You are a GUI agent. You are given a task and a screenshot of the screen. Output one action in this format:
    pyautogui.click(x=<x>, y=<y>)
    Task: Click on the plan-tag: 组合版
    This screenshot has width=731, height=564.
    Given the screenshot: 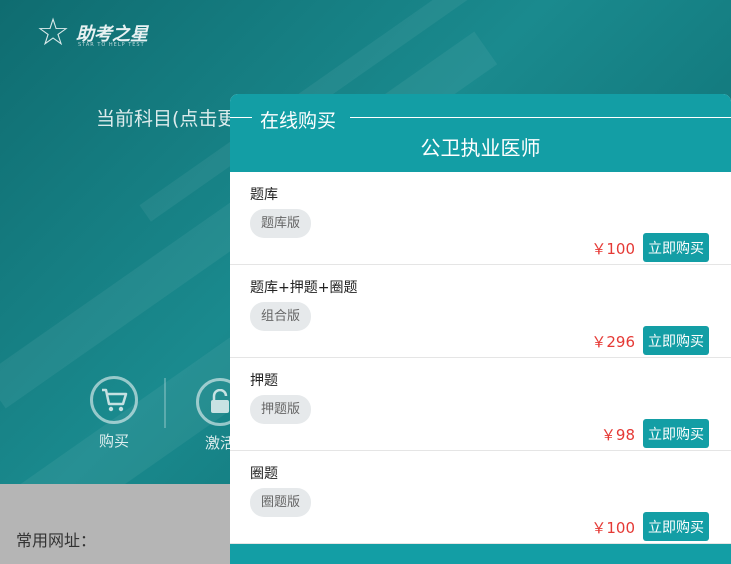 What is the action you would take?
    pyautogui.click(x=281, y=316)
    